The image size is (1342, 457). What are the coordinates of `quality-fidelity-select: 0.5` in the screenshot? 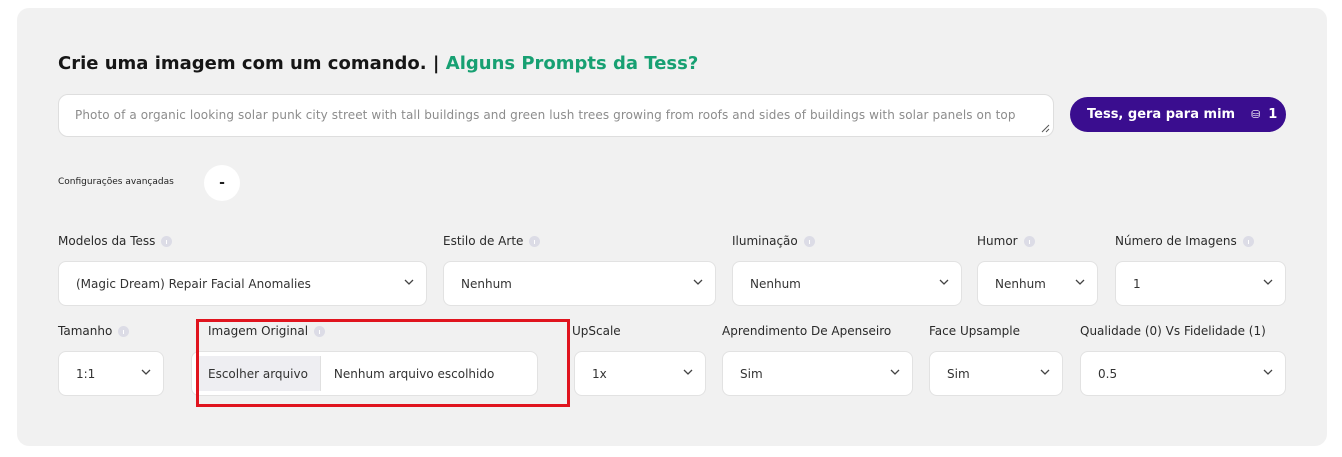 It's located at (1183, 373).